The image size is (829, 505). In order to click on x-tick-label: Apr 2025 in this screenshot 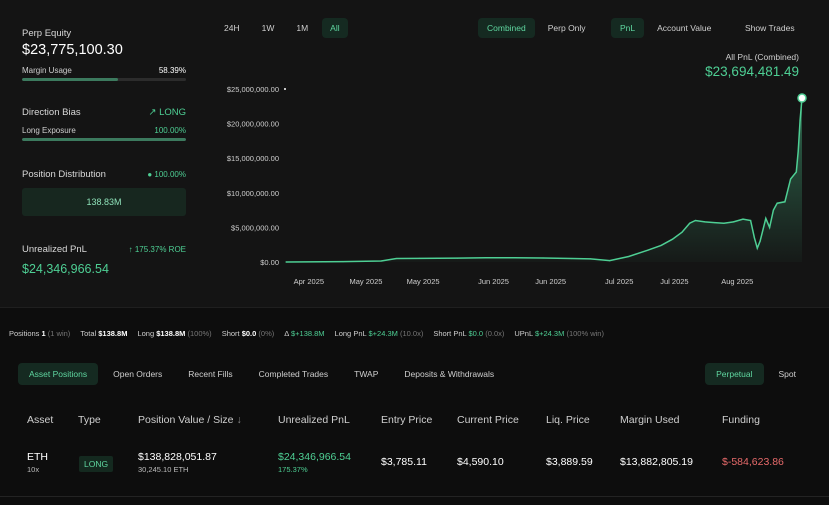, I will do `click(309, 281)`.